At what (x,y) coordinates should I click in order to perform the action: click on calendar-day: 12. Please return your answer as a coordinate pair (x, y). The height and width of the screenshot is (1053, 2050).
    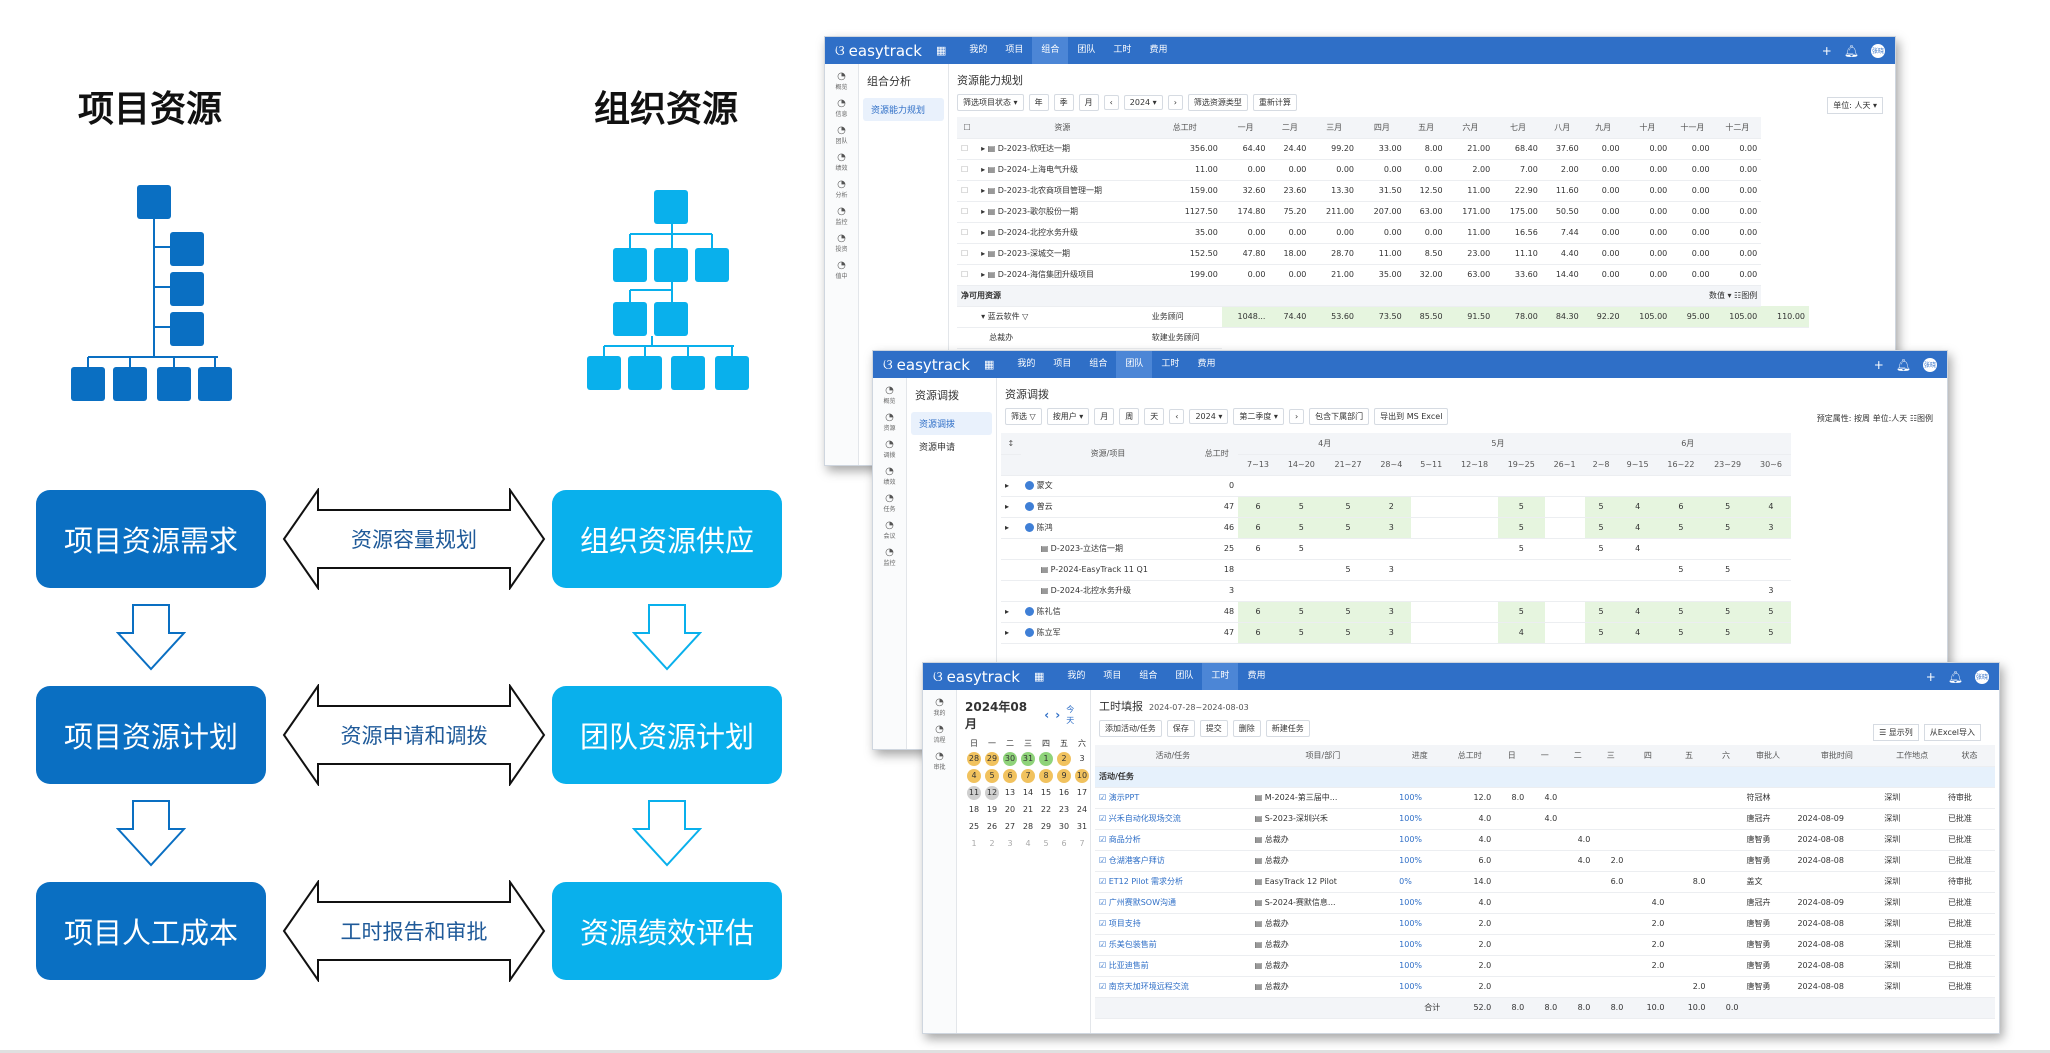
    Looking at the image, I should click on (992, 793).